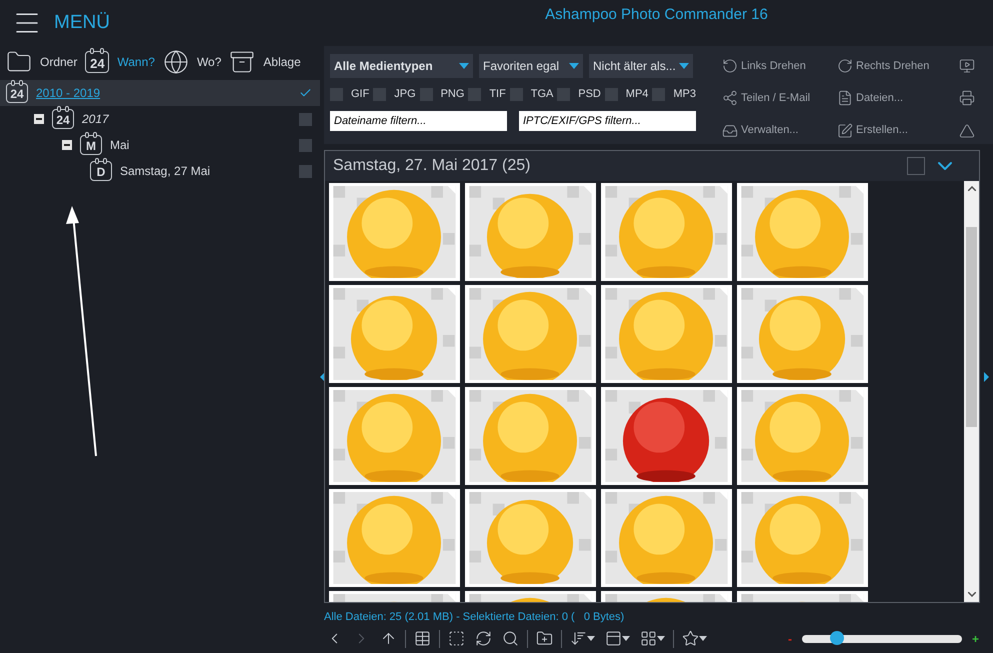  What do you see at coordinates (101, 171) in the screenshot?
I see `calendar-icon: D` at bounding box center [101, 171].